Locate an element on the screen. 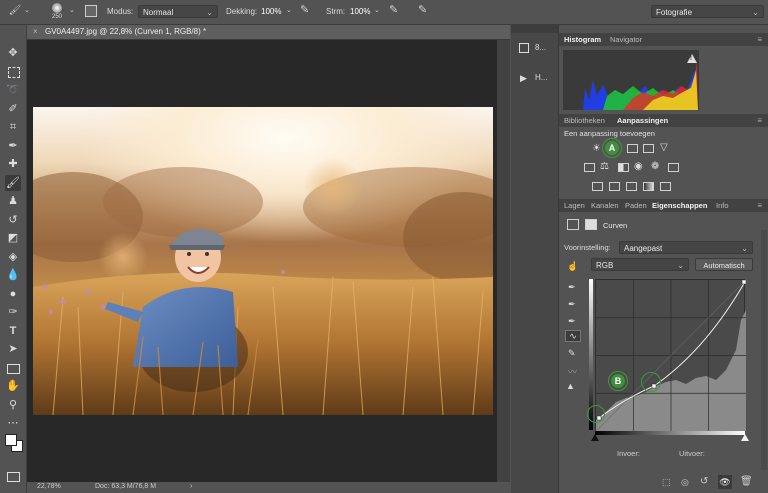  brush-panel-icon is located at coordinates (91, 11).